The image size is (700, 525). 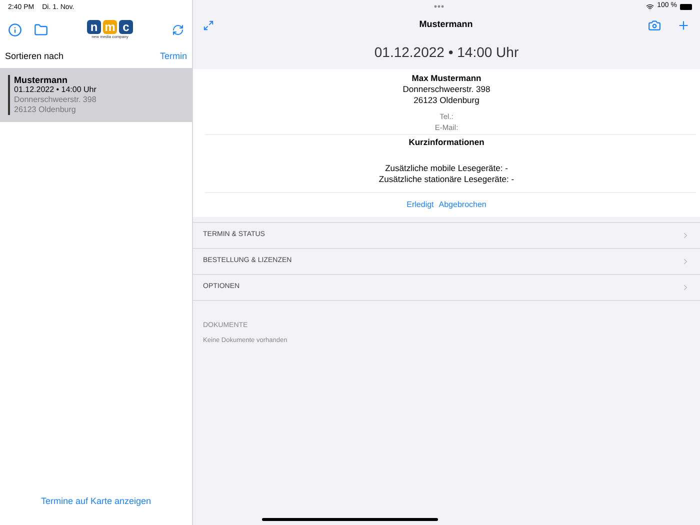 I want to click on contact-street: Donnerschweerstr. 398, so click(x=446, y=89).